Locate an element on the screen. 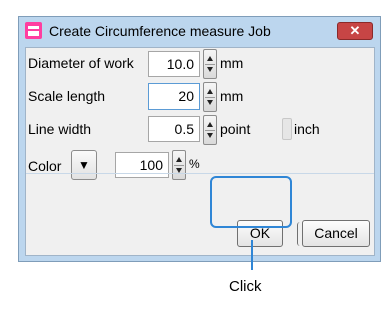  close-button: ✕ is located at coordinates (355, 31).